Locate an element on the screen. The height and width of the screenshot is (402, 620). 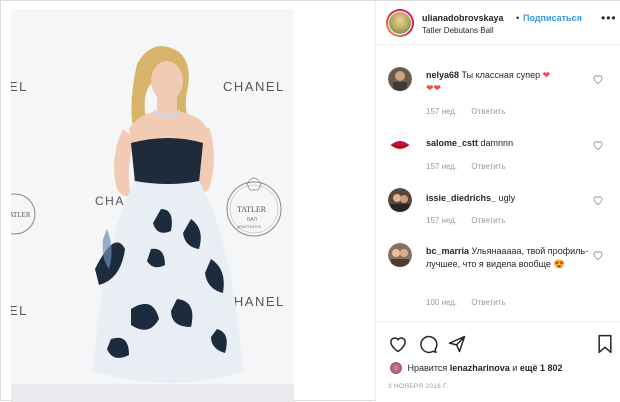
share-icon is located at coordinates (457, 344).